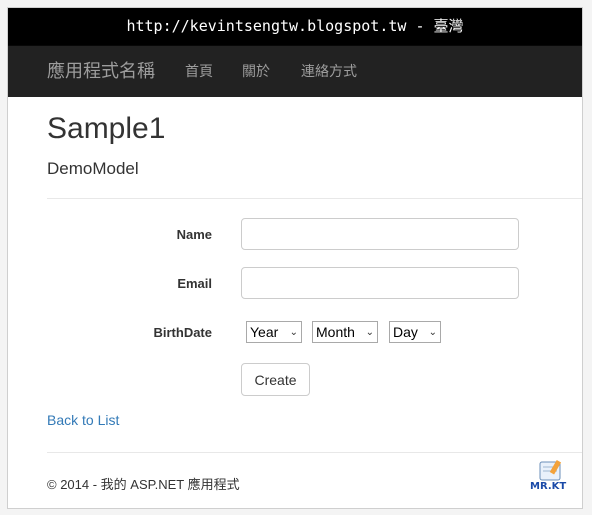 This screenshot has width=592, height=515. I want to click on day-select-value: Day, so click(405, 332).